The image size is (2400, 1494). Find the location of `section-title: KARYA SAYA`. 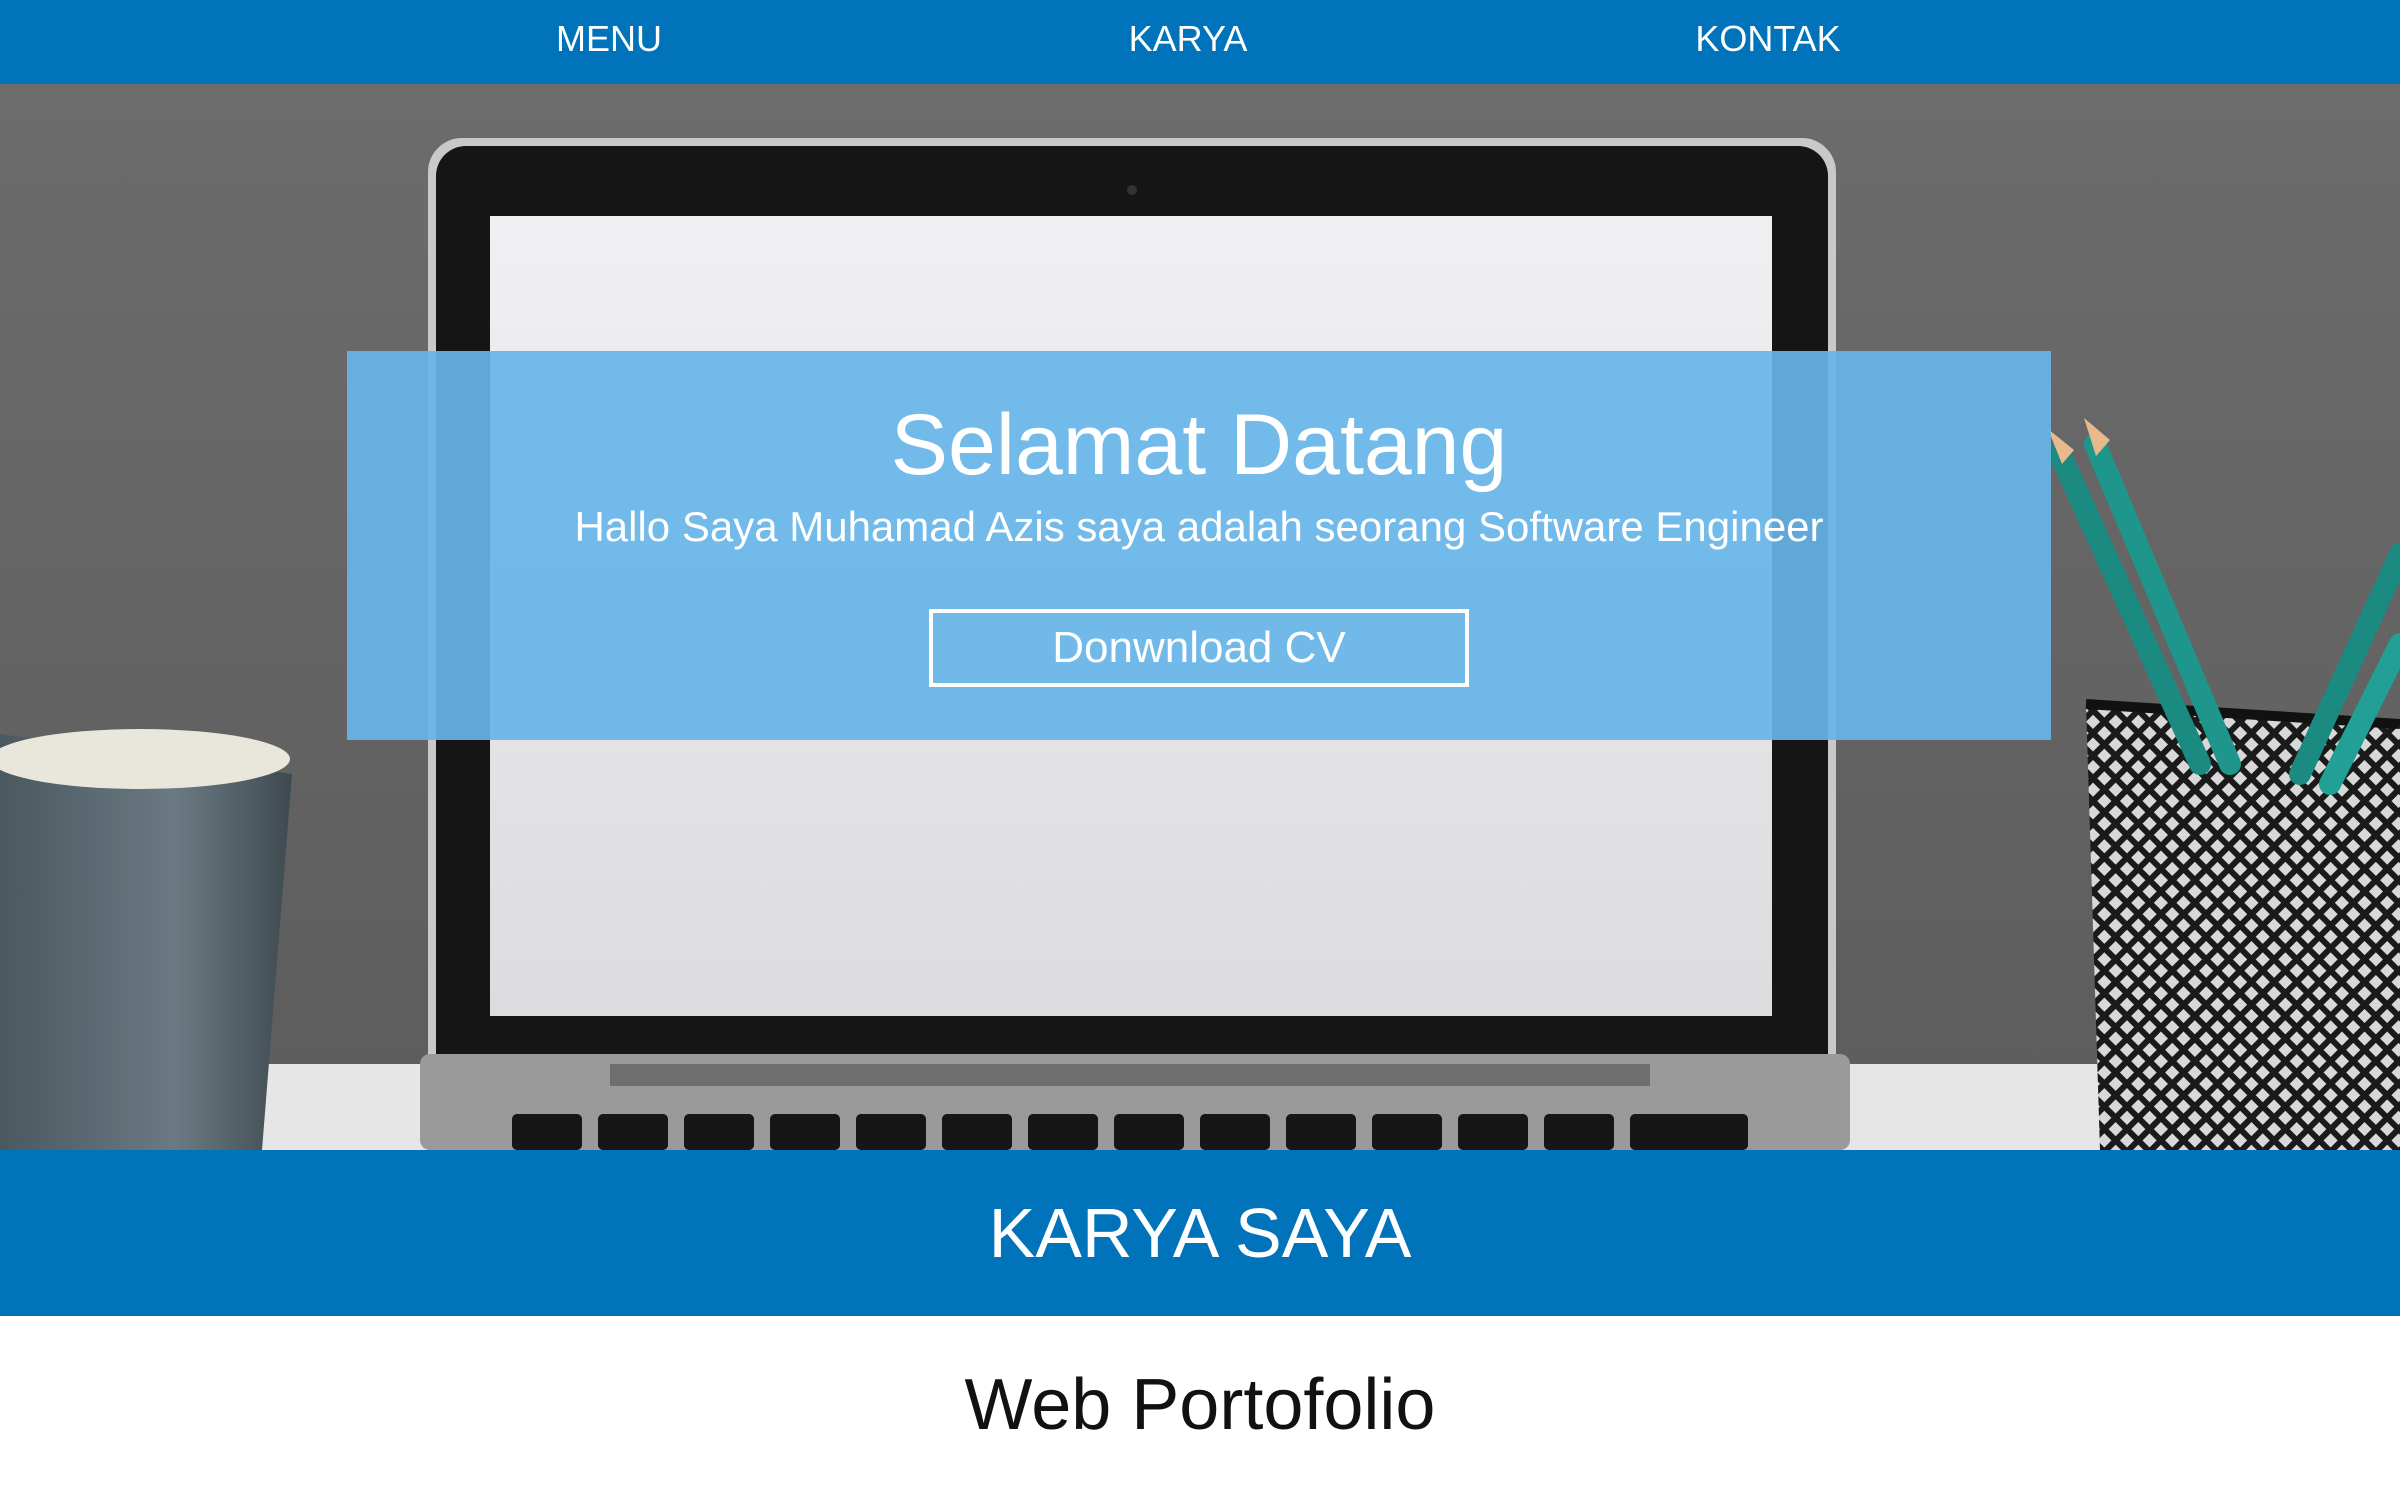

section-title: KARYA SAYA is located at coordinates (1200, 1233).